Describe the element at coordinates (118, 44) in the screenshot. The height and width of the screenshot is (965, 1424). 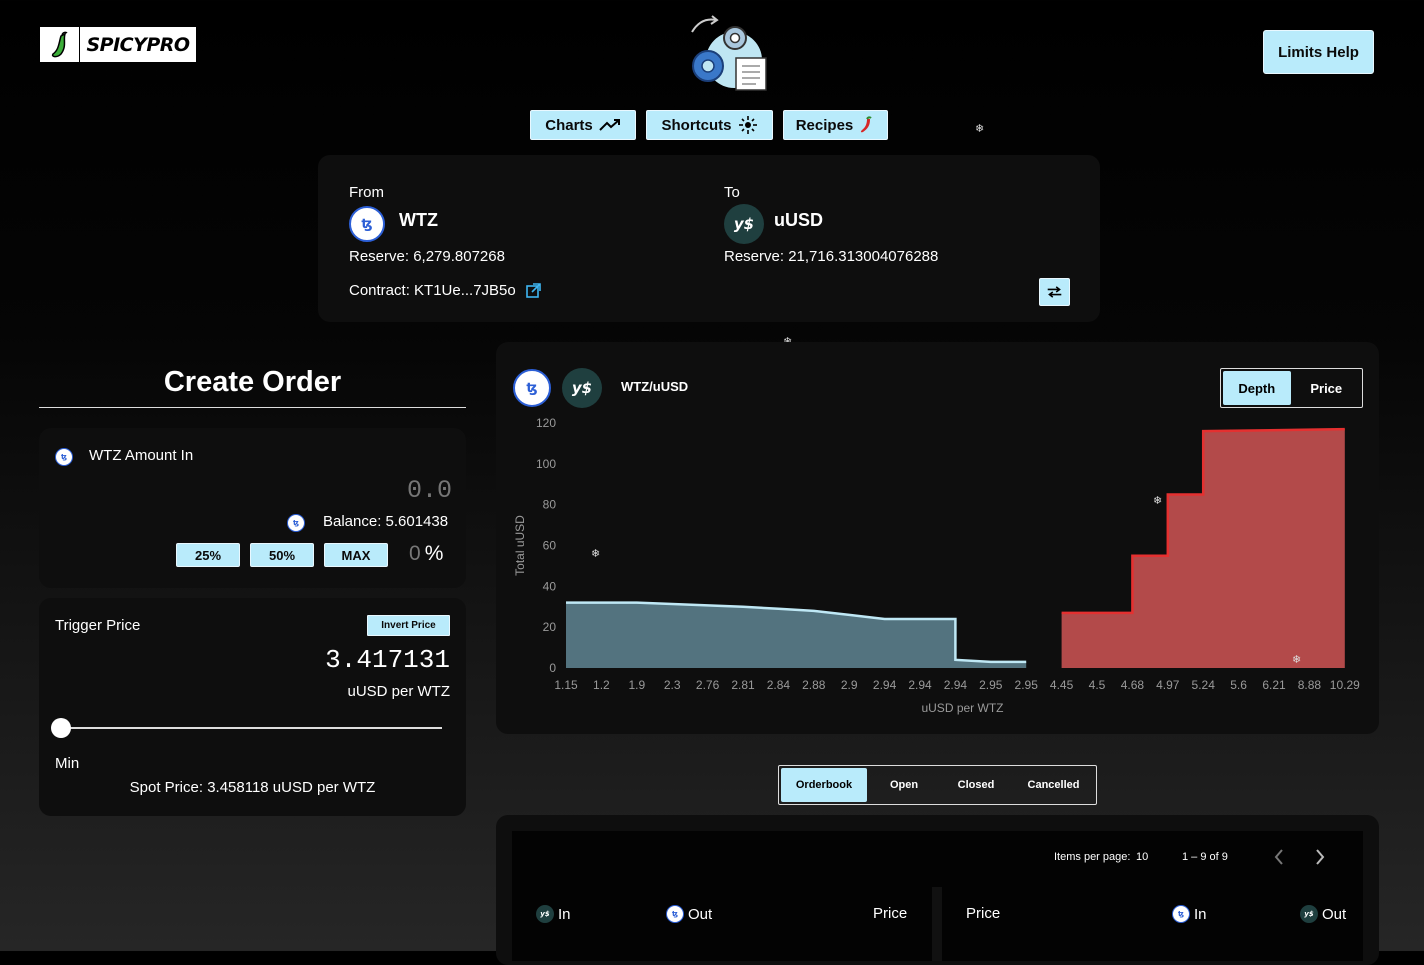
I see `brand-logo: SPICYPRO` at that location.